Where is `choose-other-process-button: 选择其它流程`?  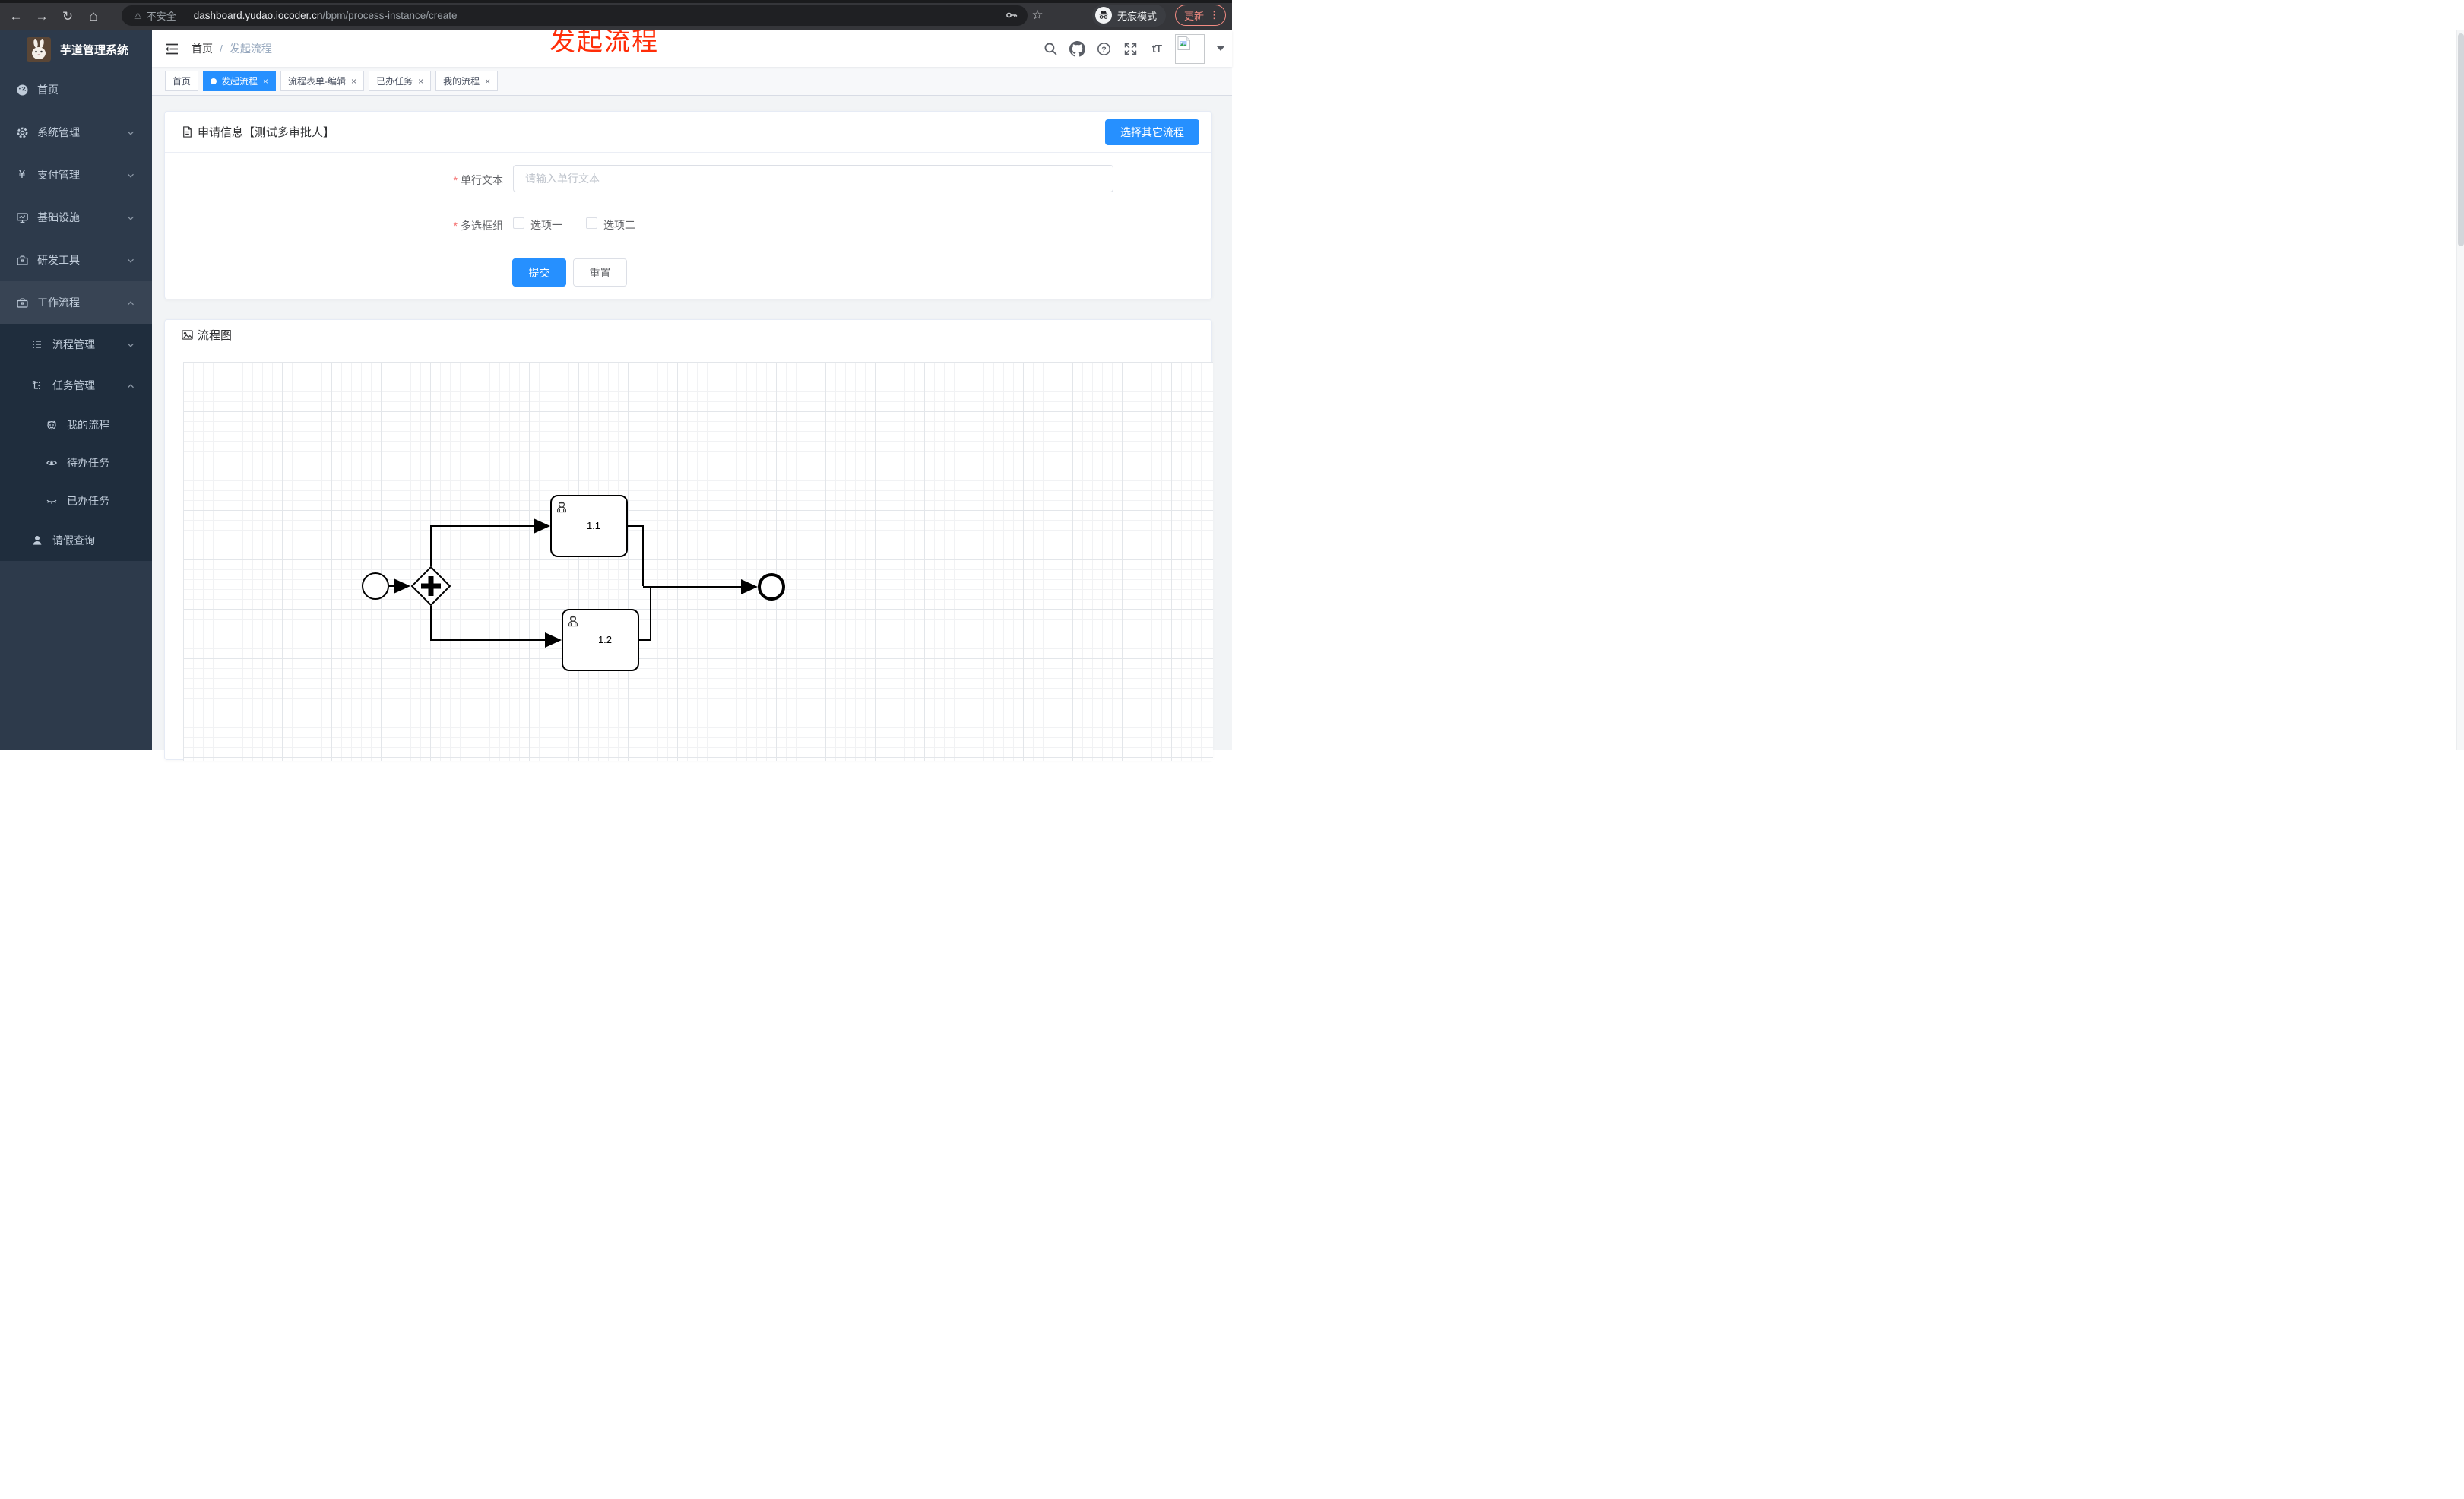
choose-other-process-button: 选择其它流程 is located at coordinates (1152, 132).